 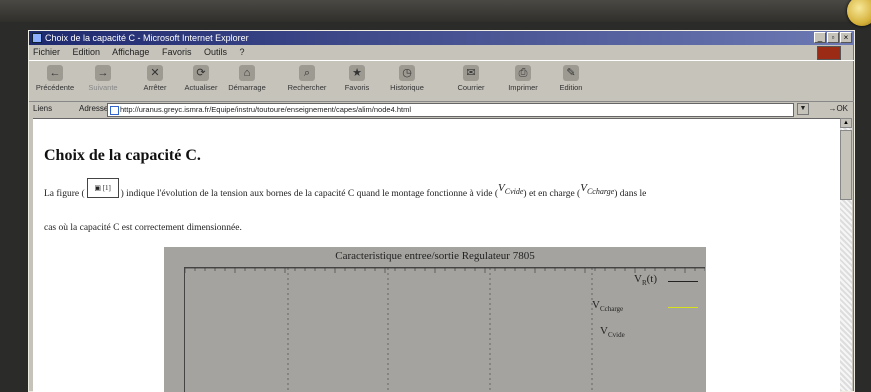 I want to click on stop-button: ✕ Arrêter, so click(x=155, y=77).